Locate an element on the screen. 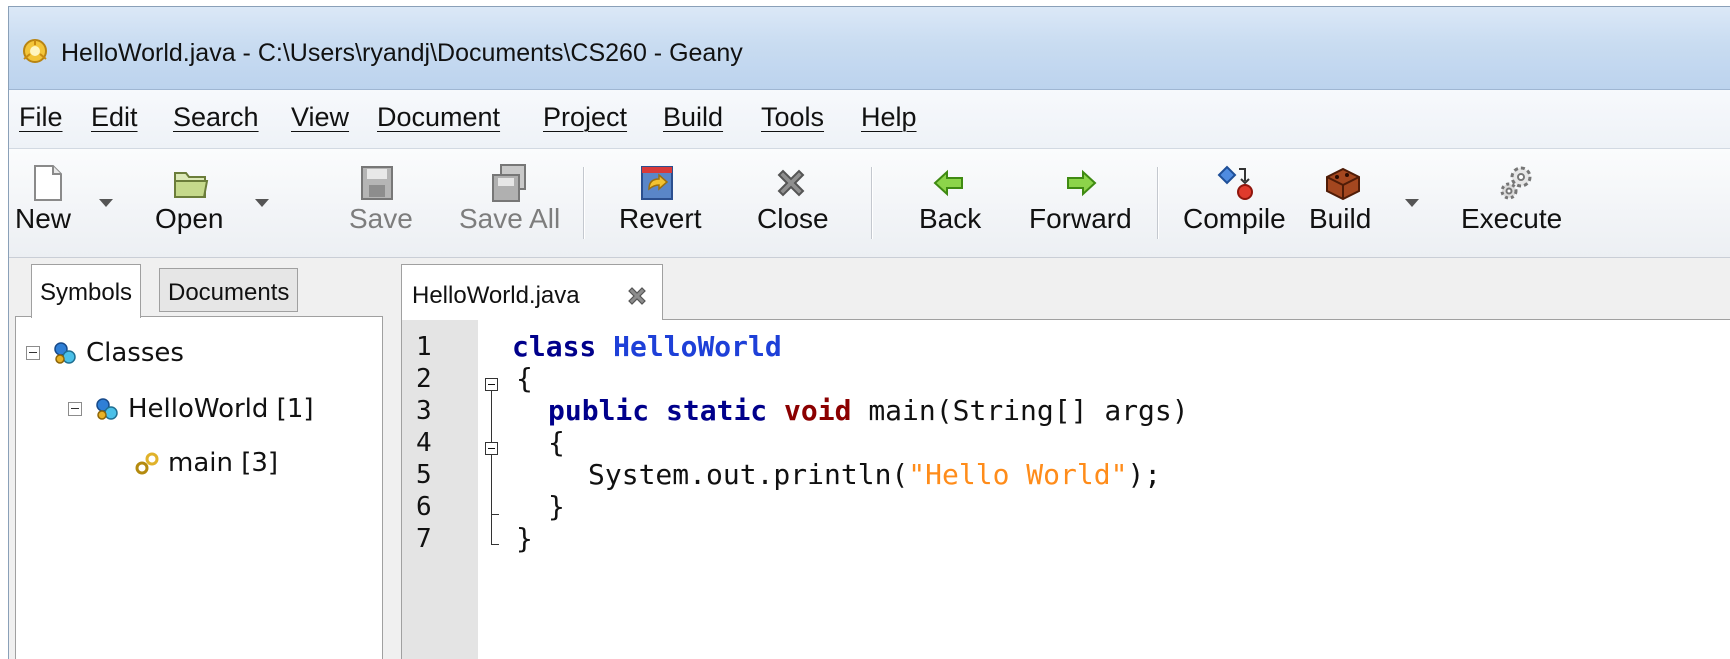 Image resolution: width=1730 pixels, height=659 pixels. tree-label: main [3] is located at coordinates (223, 463).